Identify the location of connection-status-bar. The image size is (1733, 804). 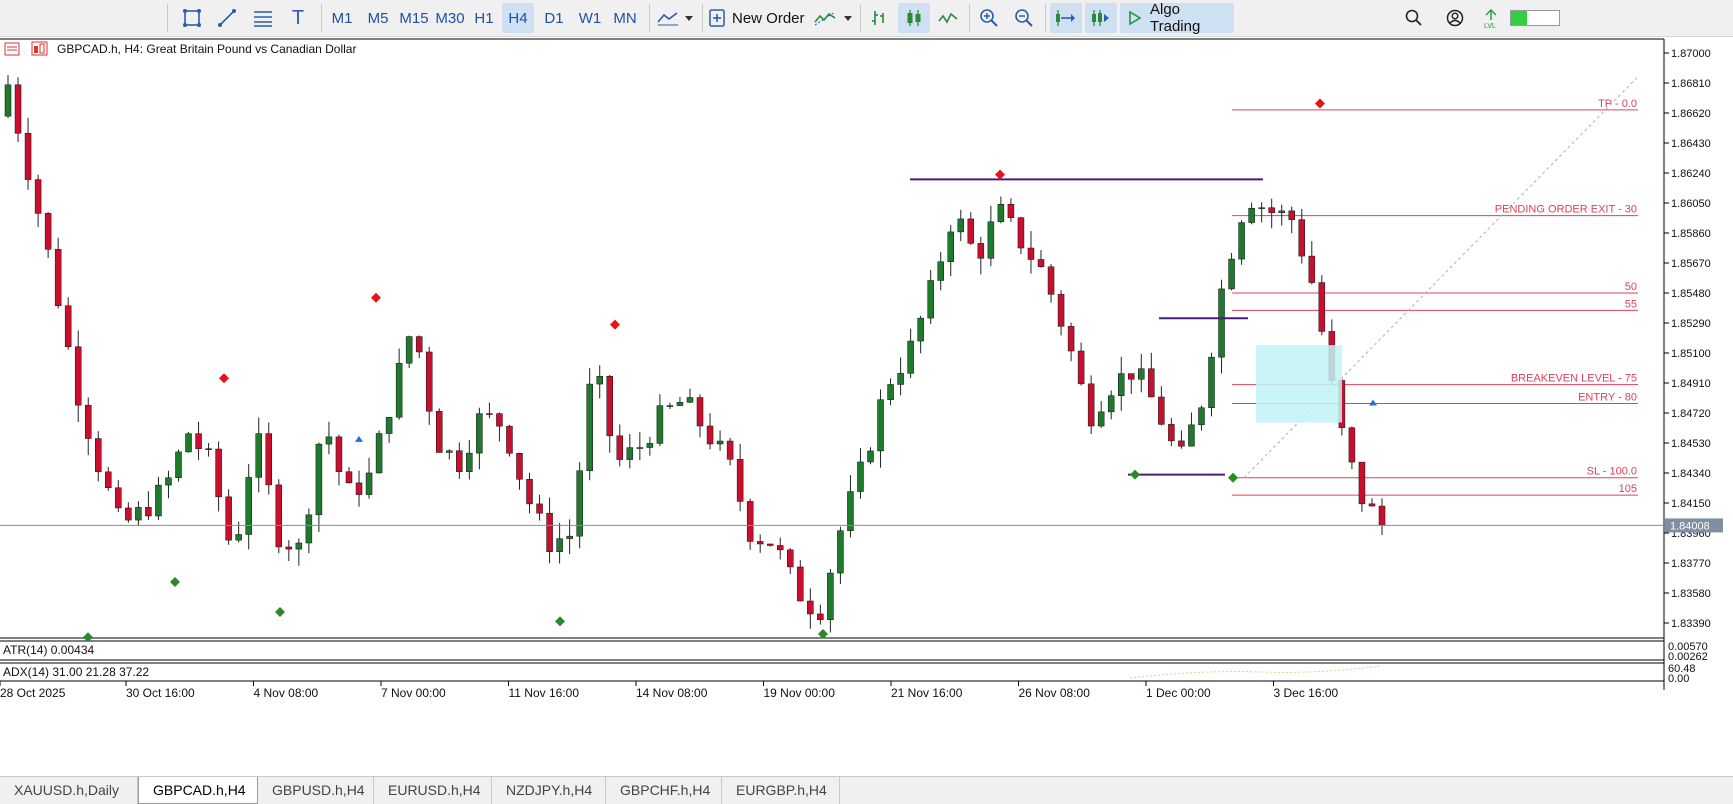
(1535, 18).